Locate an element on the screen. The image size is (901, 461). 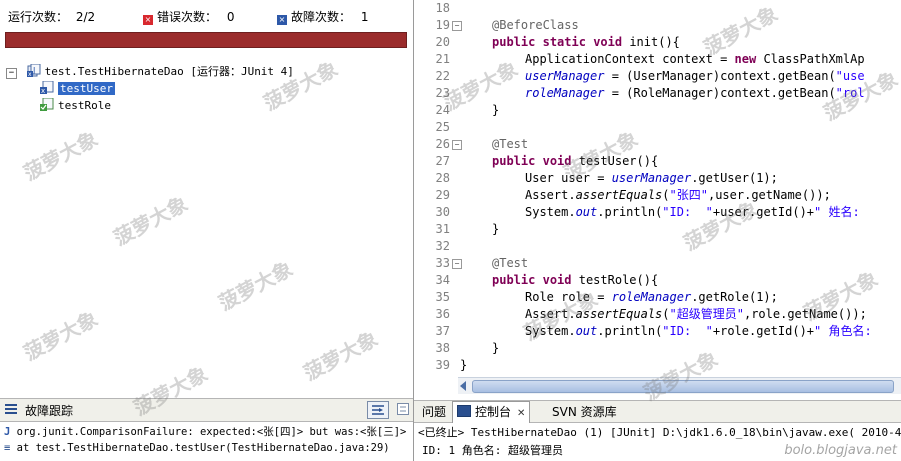
errors-value: 0 is located at coordinates (230, 17).